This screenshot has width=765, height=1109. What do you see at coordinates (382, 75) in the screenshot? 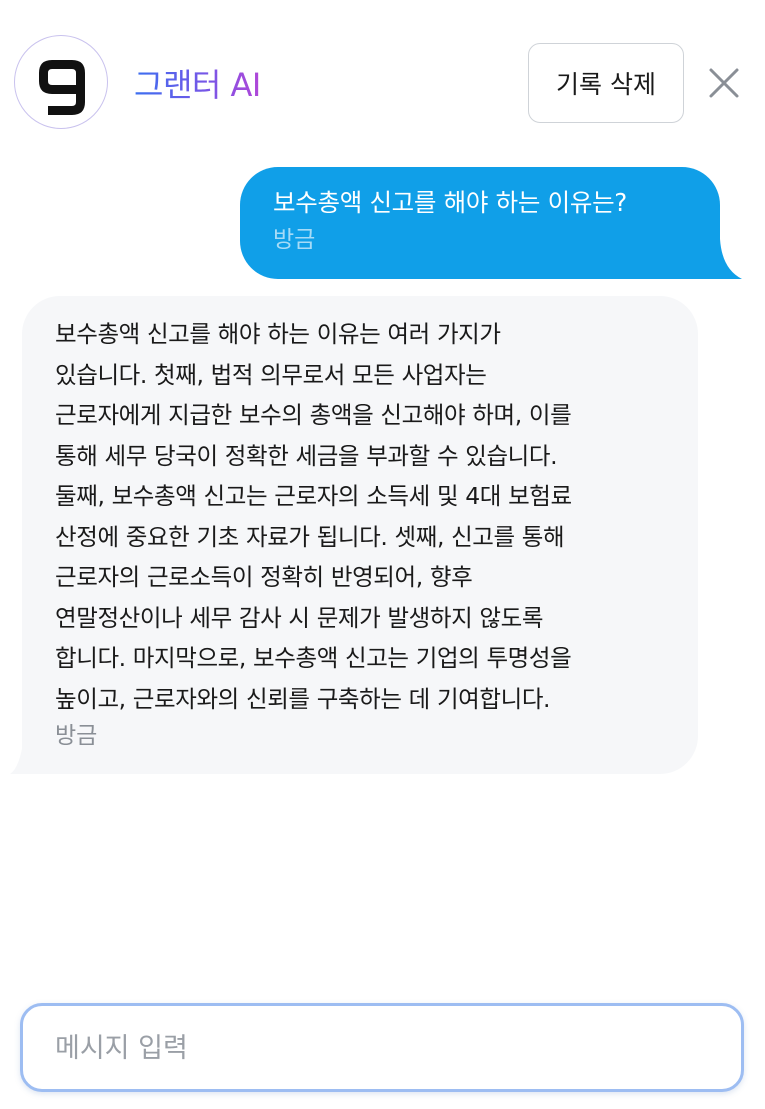
I see `chat-header: 그랜터 AI 기록 삭제` at bounding box center [382, 75].